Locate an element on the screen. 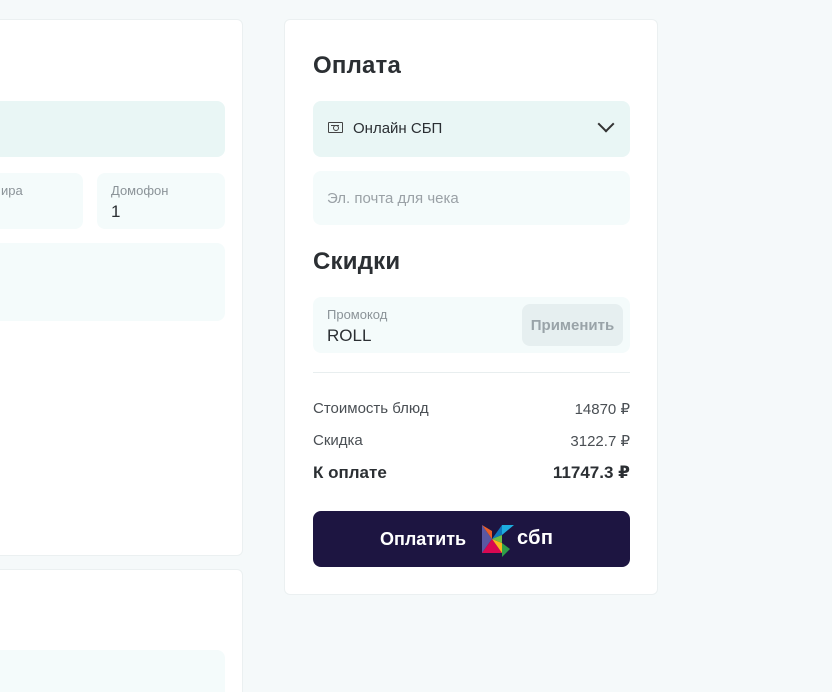  discounts-title: Скидки is located at coordinates (357, 261).